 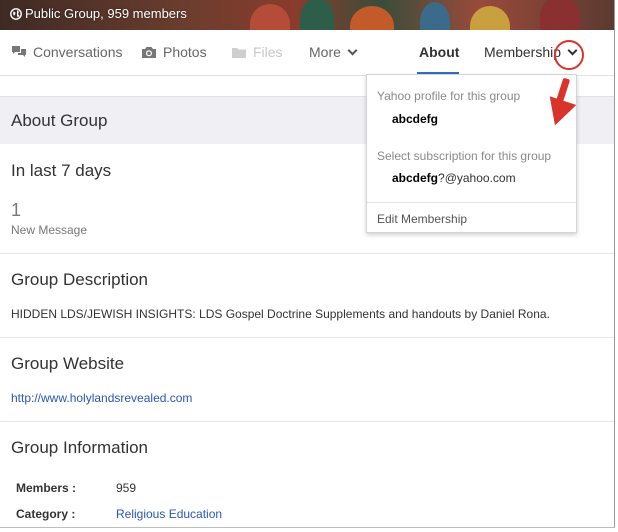 I want to click on category-label: Category :, so click(x=46, y=514).